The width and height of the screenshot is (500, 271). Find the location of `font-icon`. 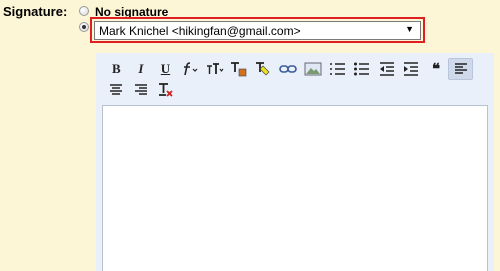

font-icon is located at coordinates (191, 69).